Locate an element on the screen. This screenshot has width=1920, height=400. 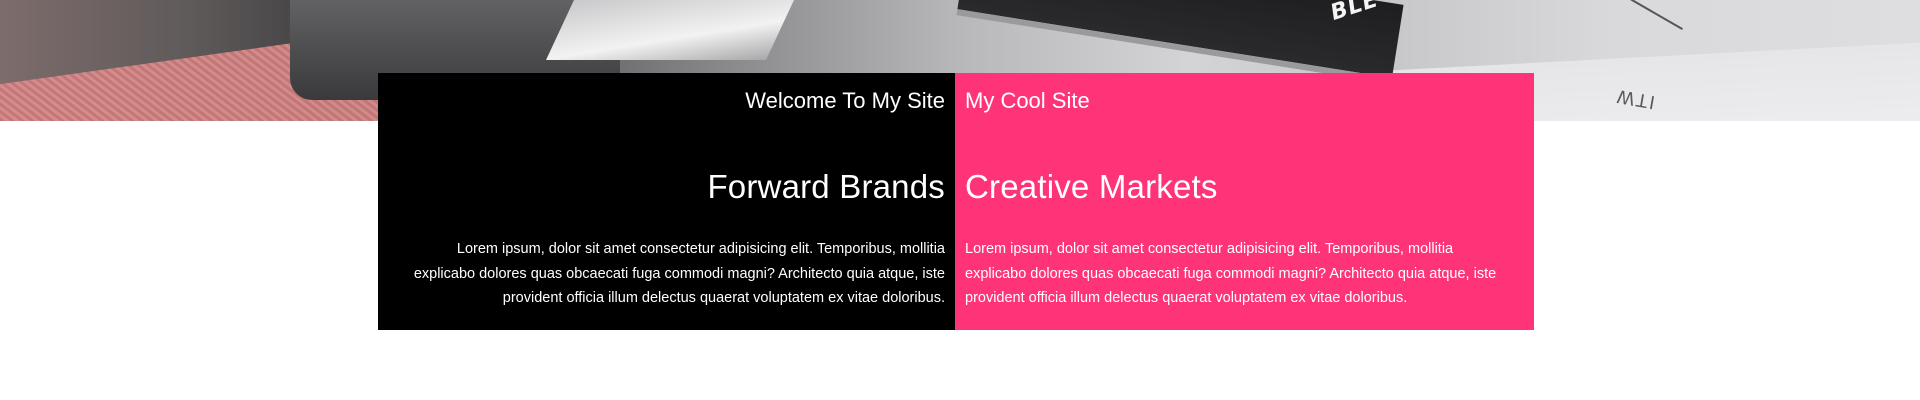
right-site-title: My Cool Site is located at coordinates (1027, 100).